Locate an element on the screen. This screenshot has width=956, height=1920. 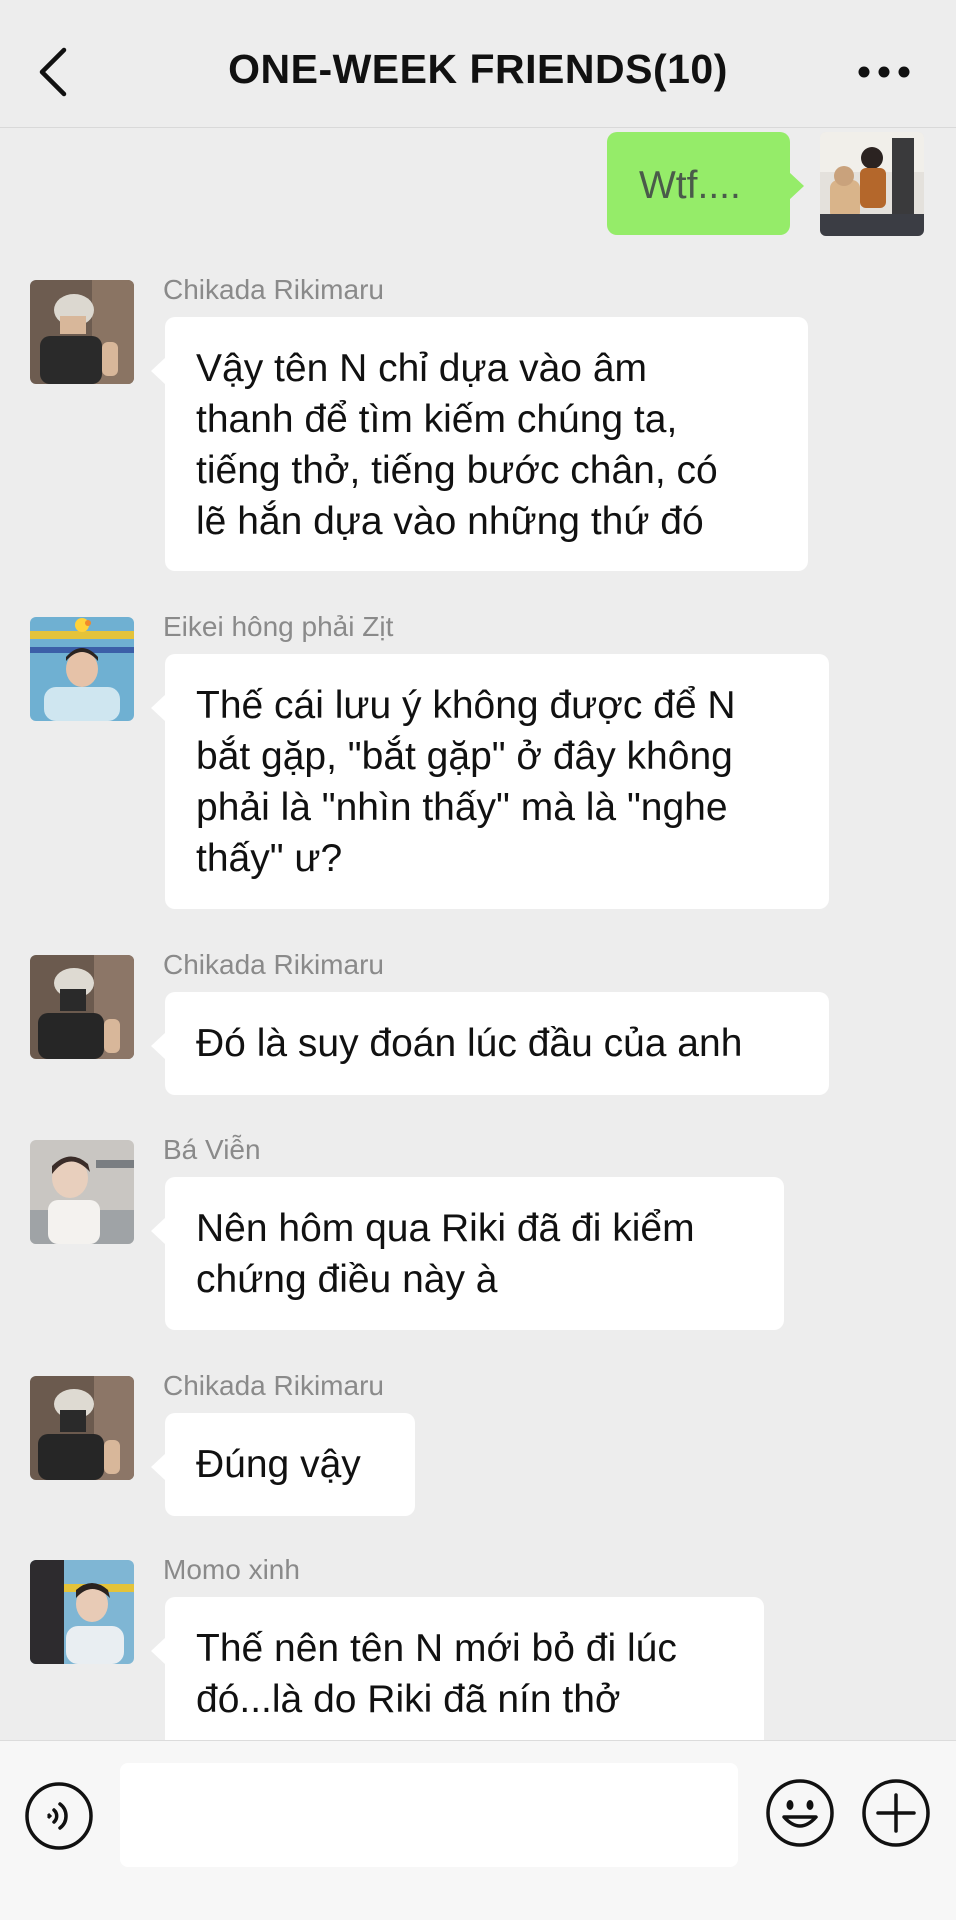
voice-icon is located at coordinates (59, 1816).